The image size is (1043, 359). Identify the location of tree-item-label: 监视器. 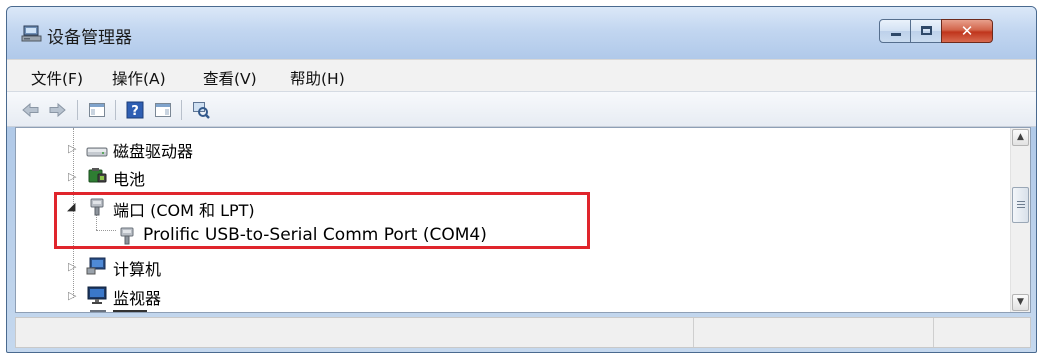
(137, 298).